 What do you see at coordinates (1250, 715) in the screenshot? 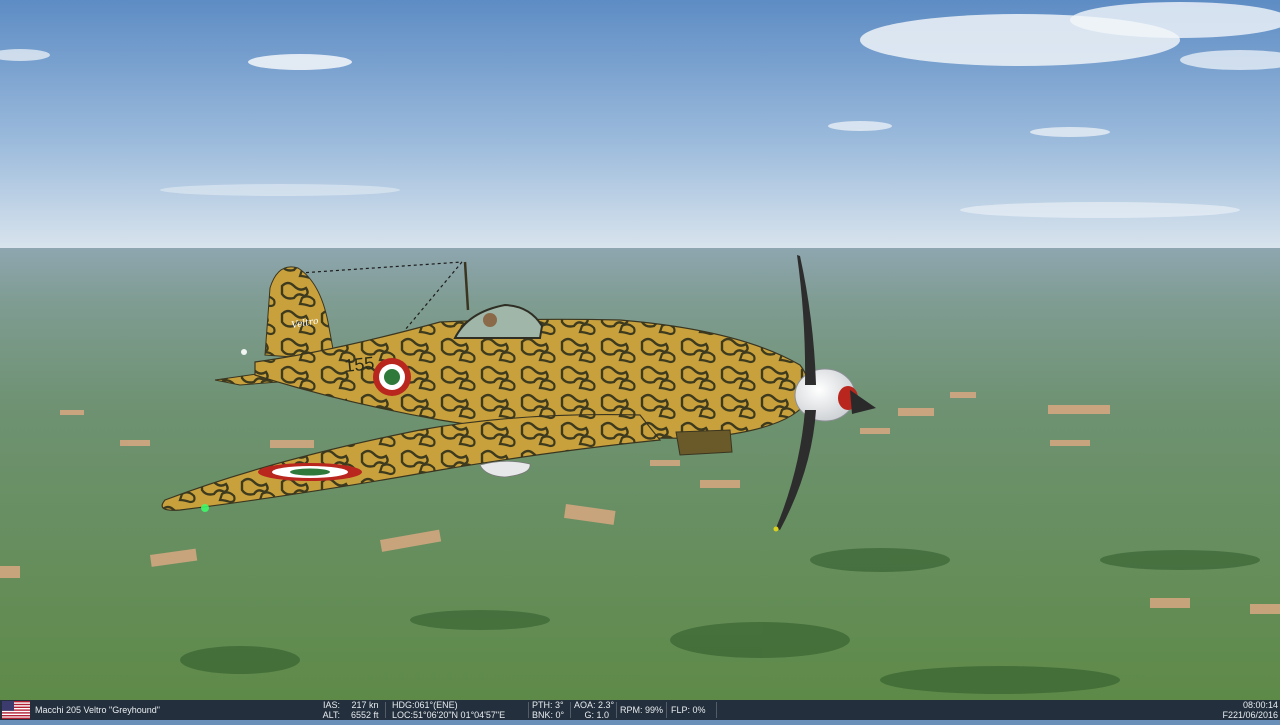
I see `game-date: F221/06/2016` at bounding box center [1250, 715].